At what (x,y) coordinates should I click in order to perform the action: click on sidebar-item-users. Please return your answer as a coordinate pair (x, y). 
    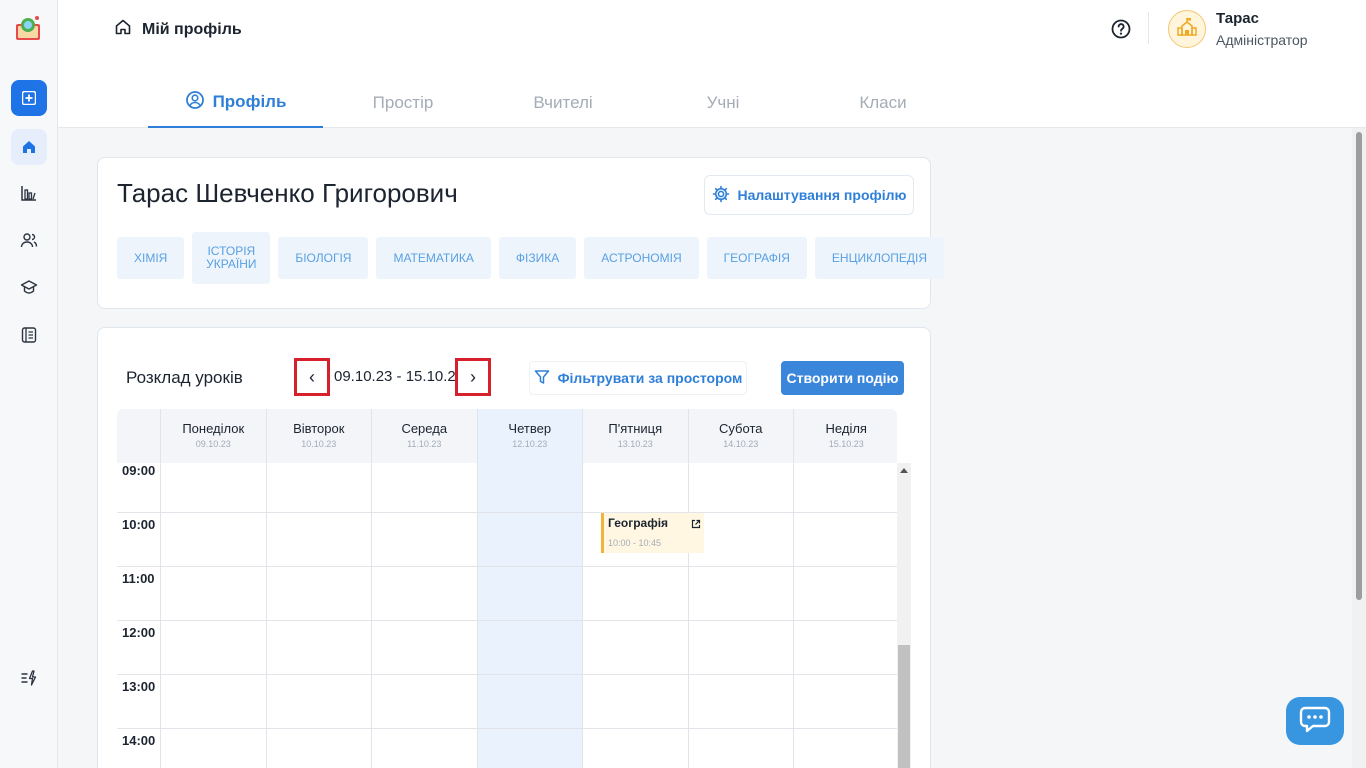
    Looking at the image, I should click on (29, 240).